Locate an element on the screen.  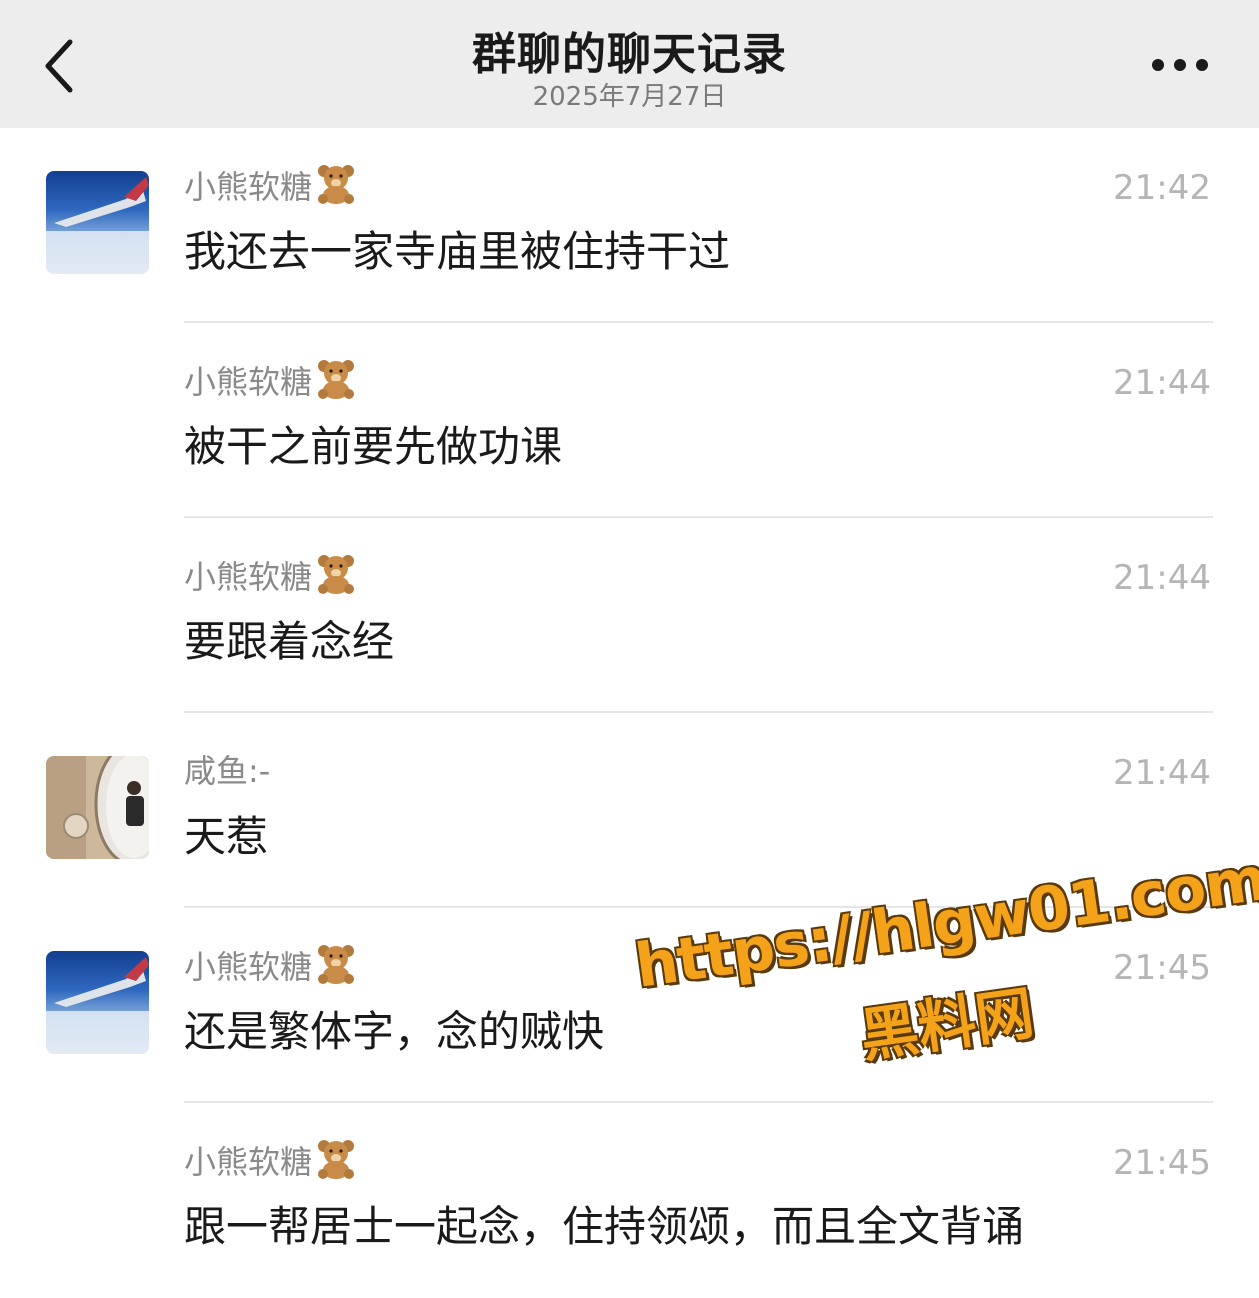
more-button is located at coordinates (1180, 65).